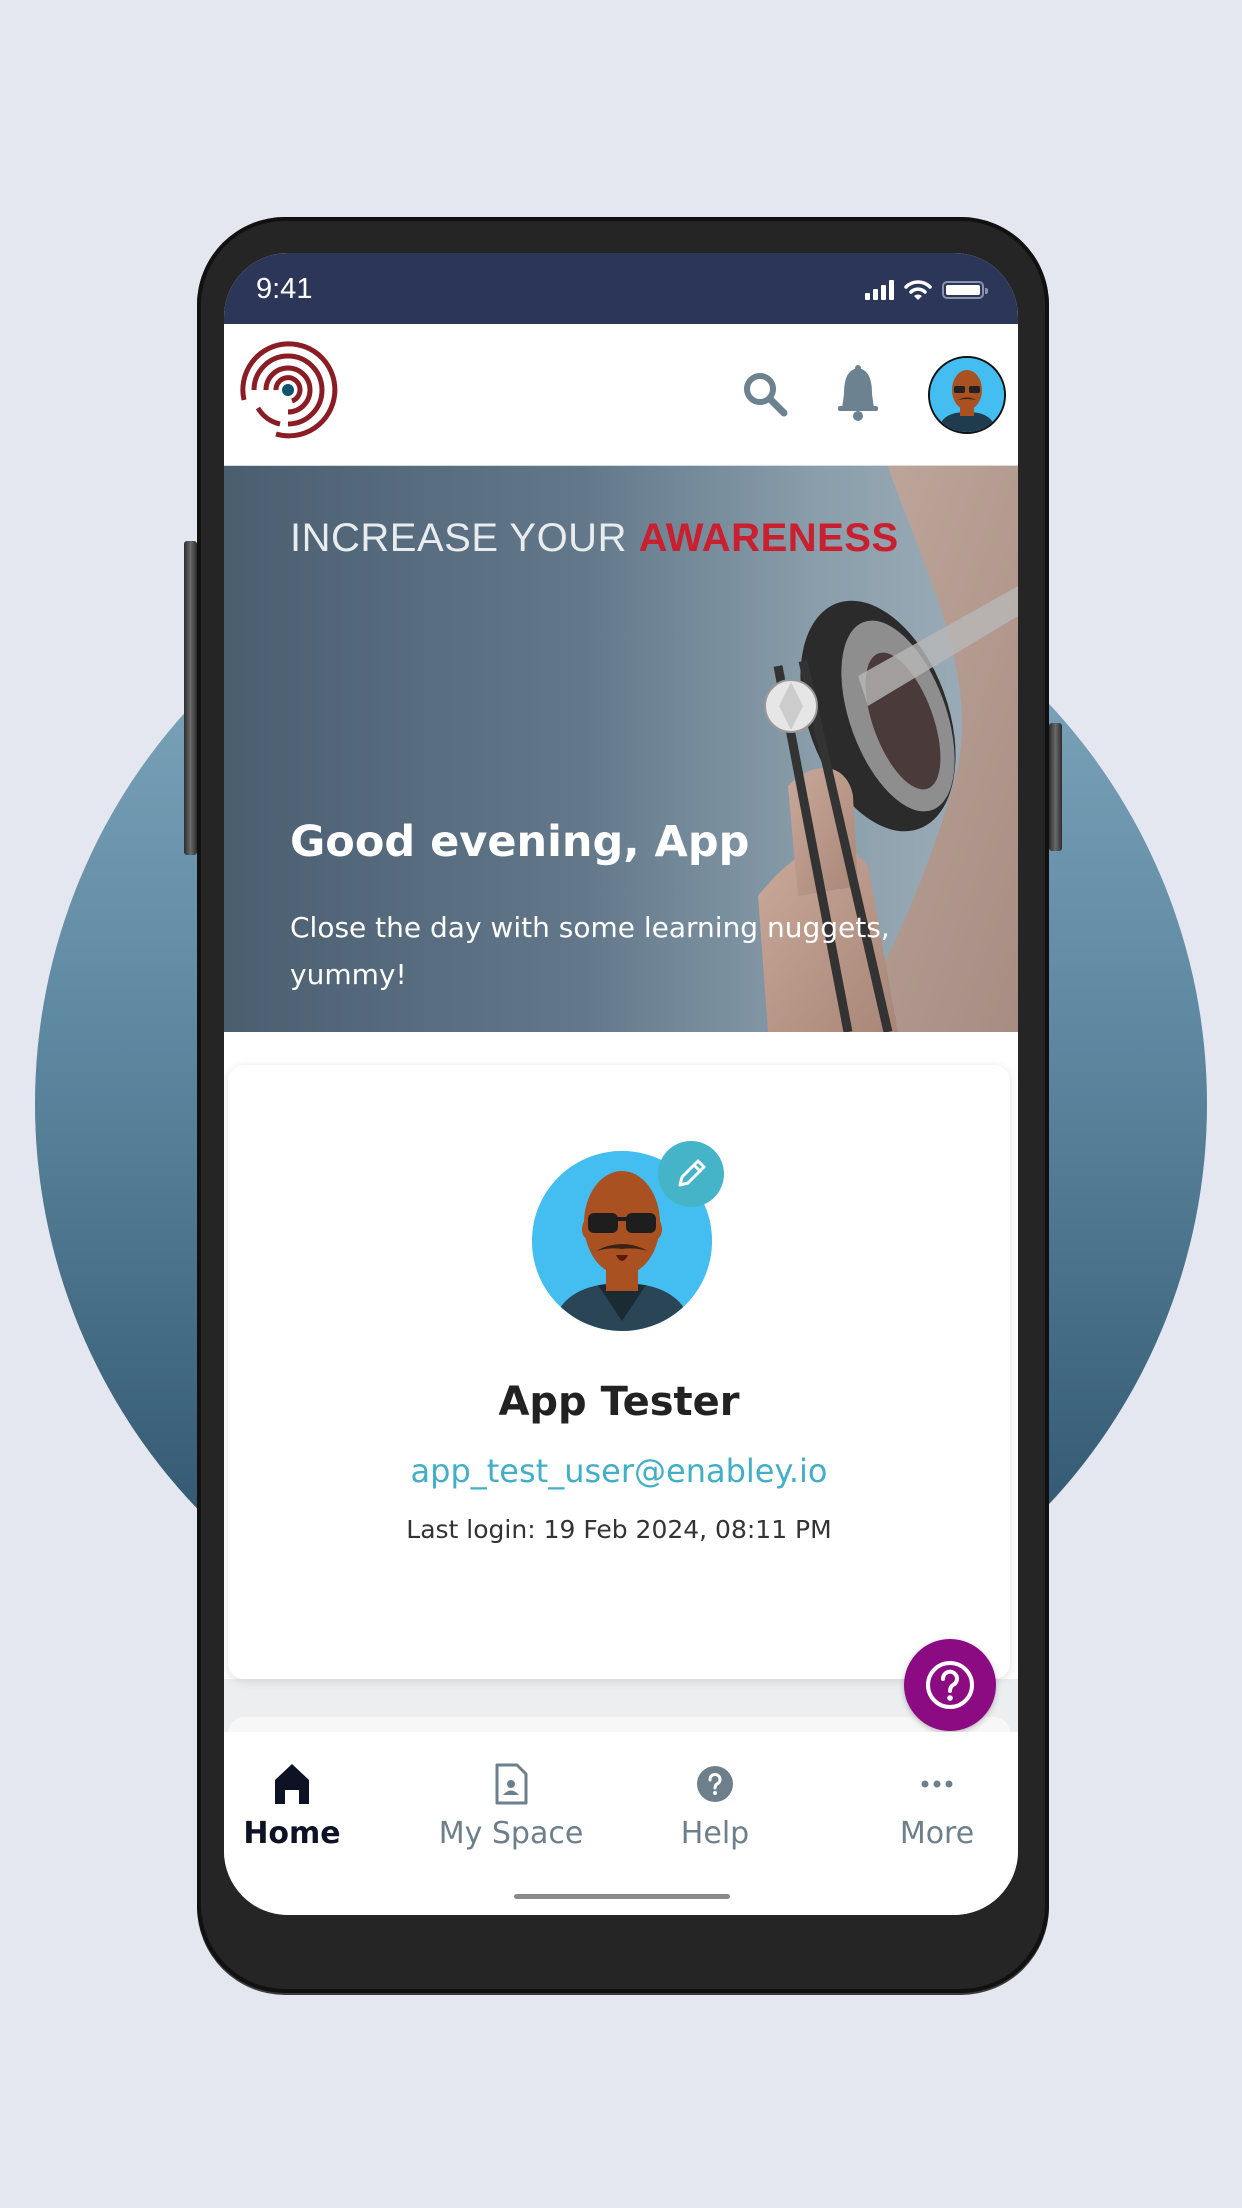  What do you see at coordinates (511, 1784) in the screenshot?
I see `document-person-icon` at bounding box center [511, 1784].